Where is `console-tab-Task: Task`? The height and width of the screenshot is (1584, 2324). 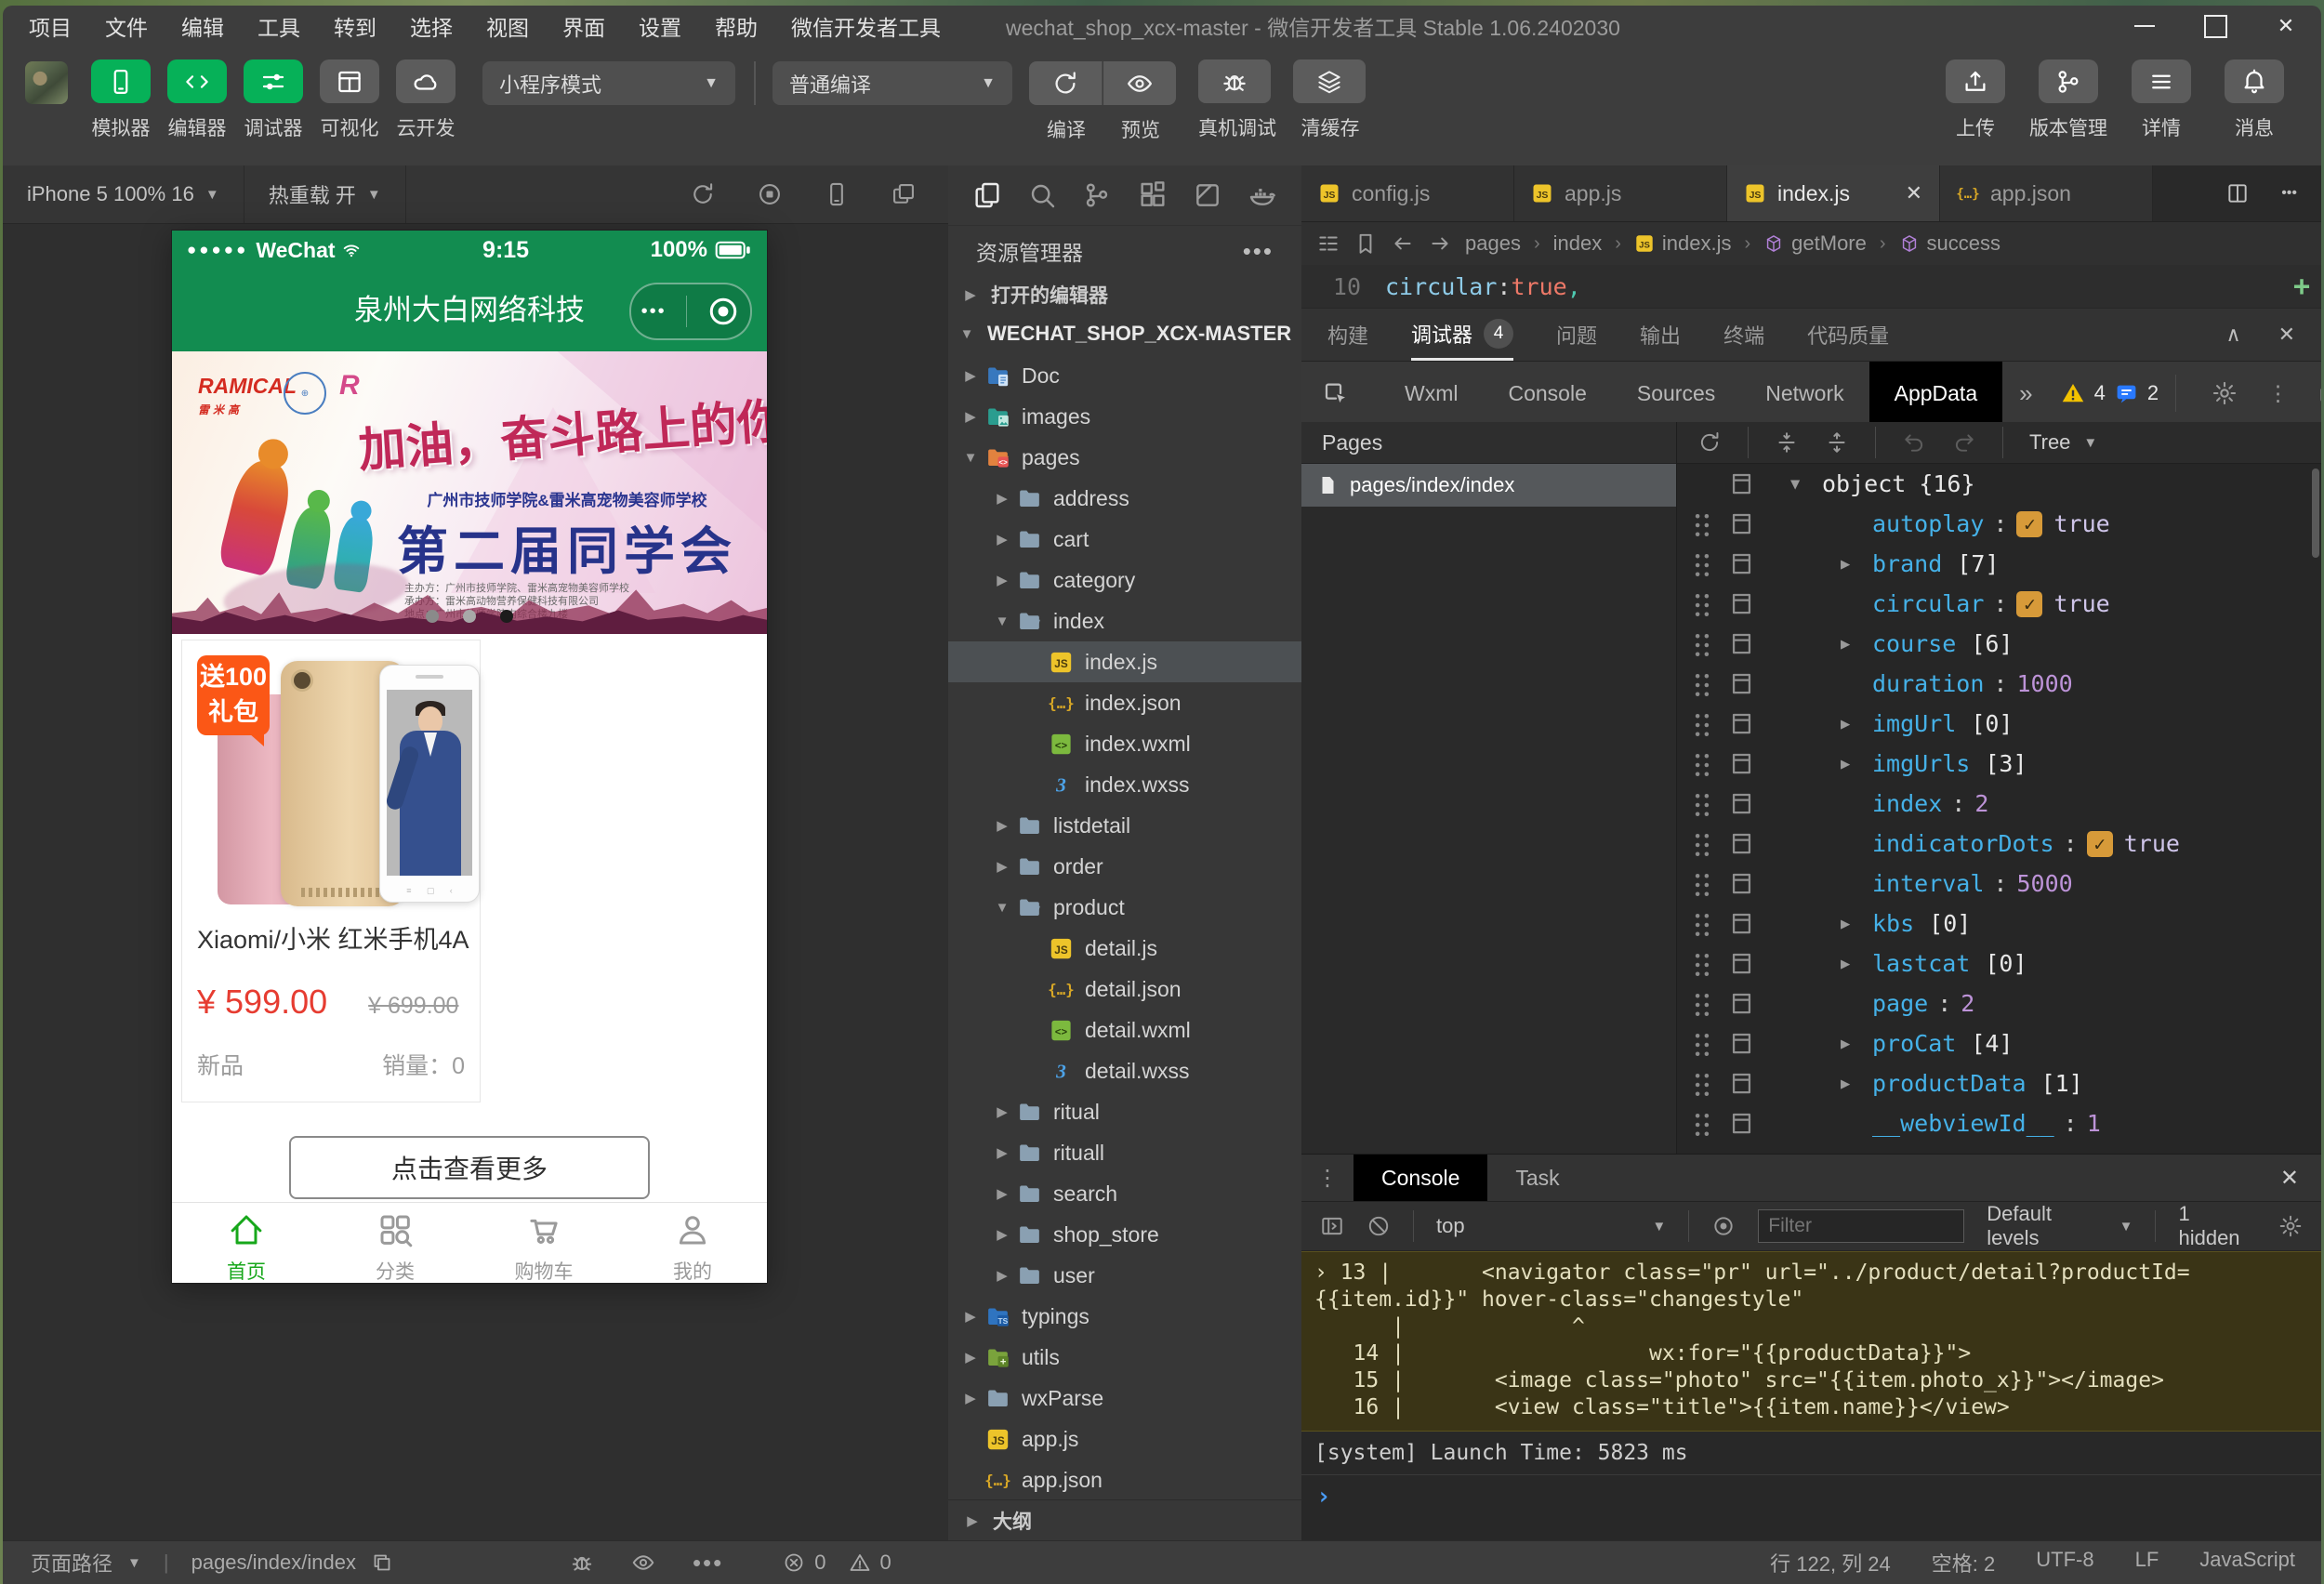
console-tab-Task: Task is located at coordinates (1537, 1178).